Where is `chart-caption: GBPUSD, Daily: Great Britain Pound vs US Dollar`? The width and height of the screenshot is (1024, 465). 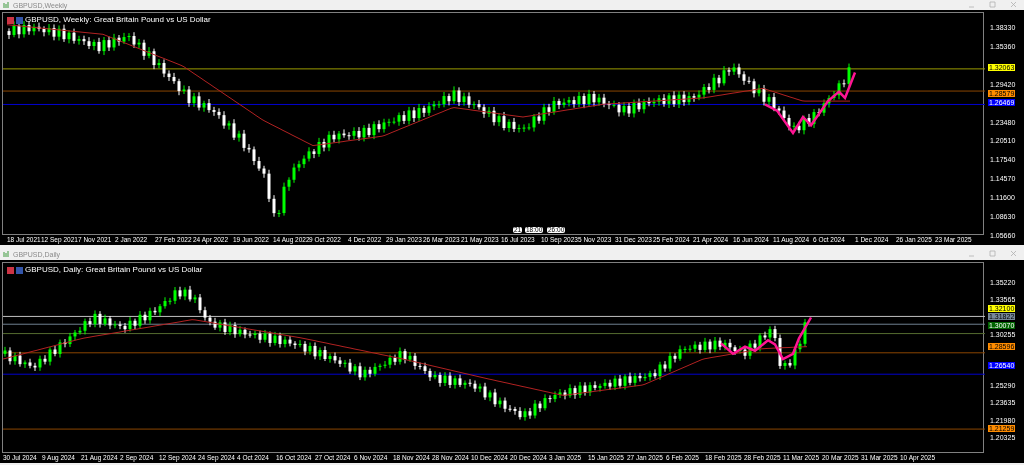
chart-caption: GBPUSD, Daily: Great Britain Pound vs US Dollar is located at coordinates (114, 270).